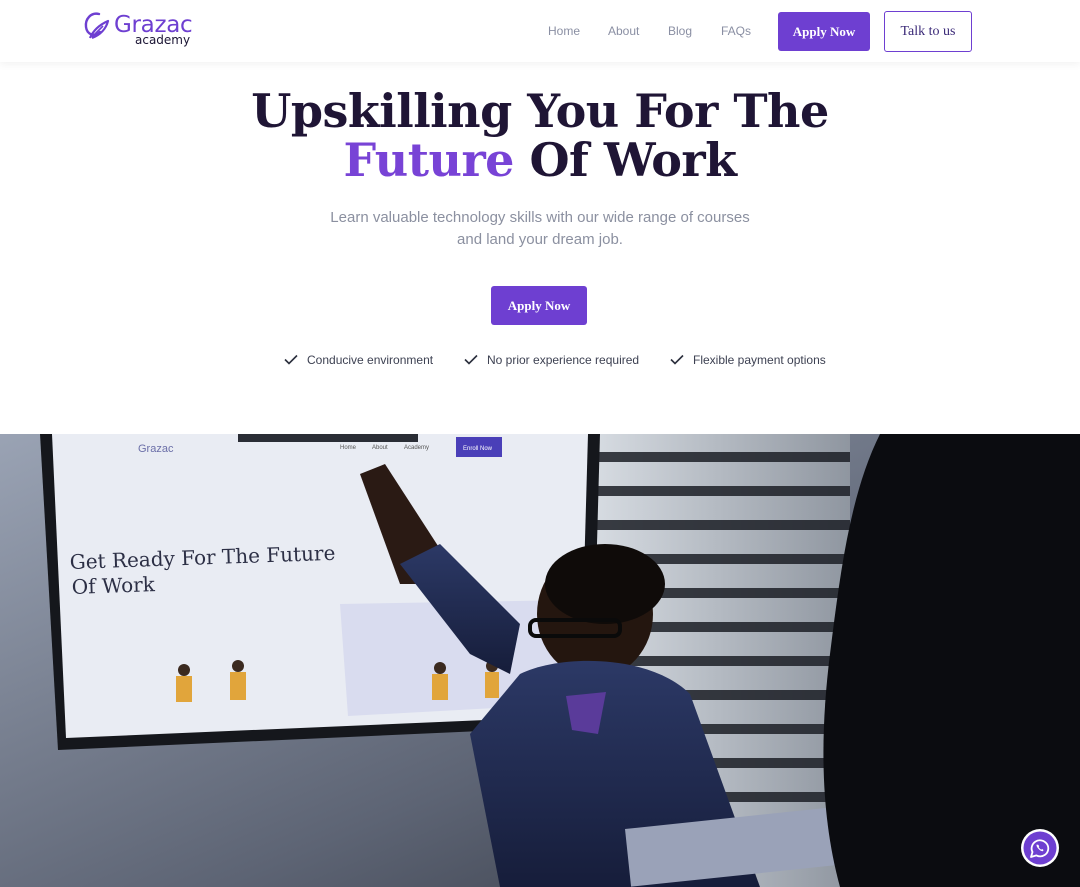  What do you see at coordinates (428, 160) in the screenshot?
I see `hero-title-accent: Future` at bounding box center [428, 160].